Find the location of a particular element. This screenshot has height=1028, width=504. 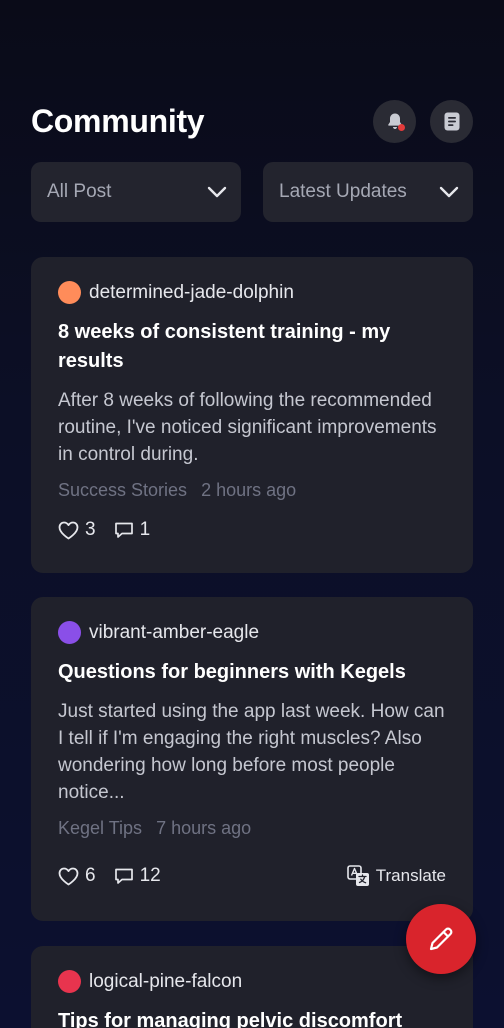

sort-filter-select: Latest Updates is located at coordinates (368, 192).